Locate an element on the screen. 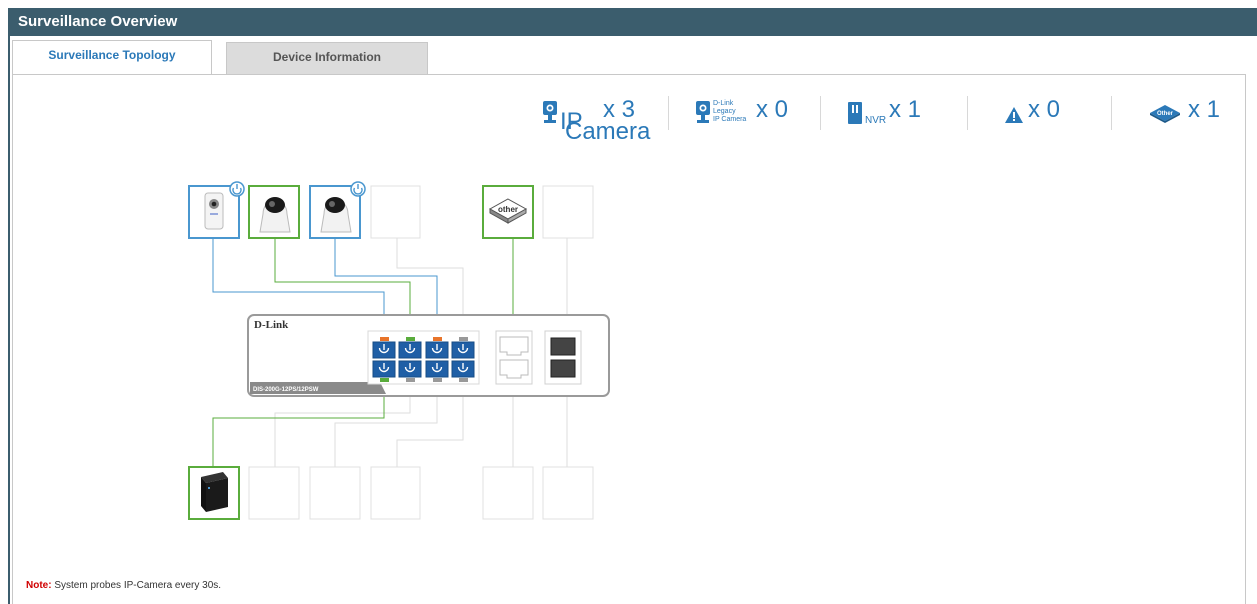  switch-brand-logo: D-Link is located at coordinates (271, 325).